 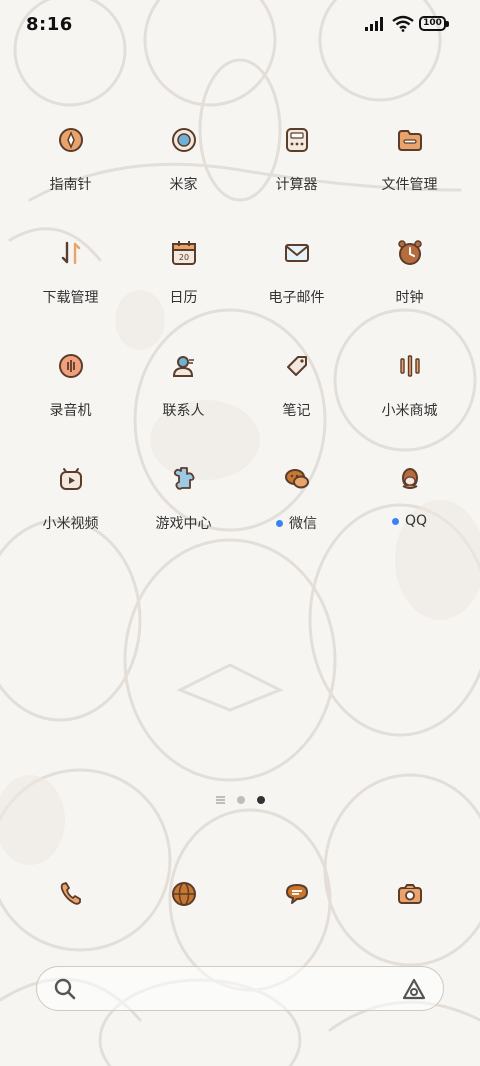 I want to click on page-dot-active, so click(x=260, y=800).